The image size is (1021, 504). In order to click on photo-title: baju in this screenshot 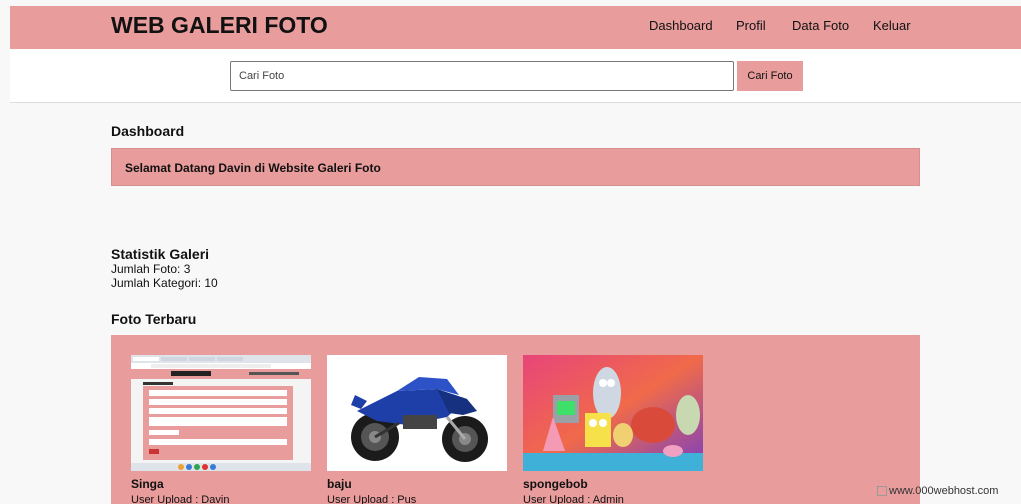, I will do `click(339, 484)`.